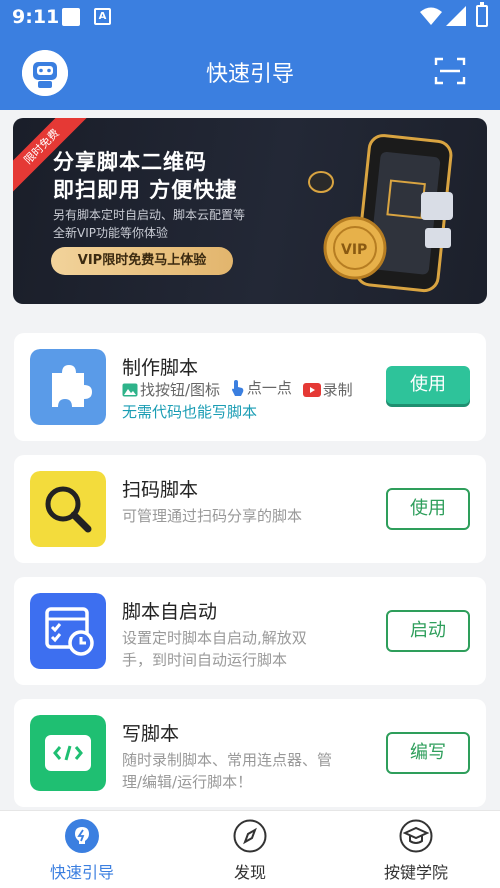  I want to click on feature-label: 录制, so click(337, 390).